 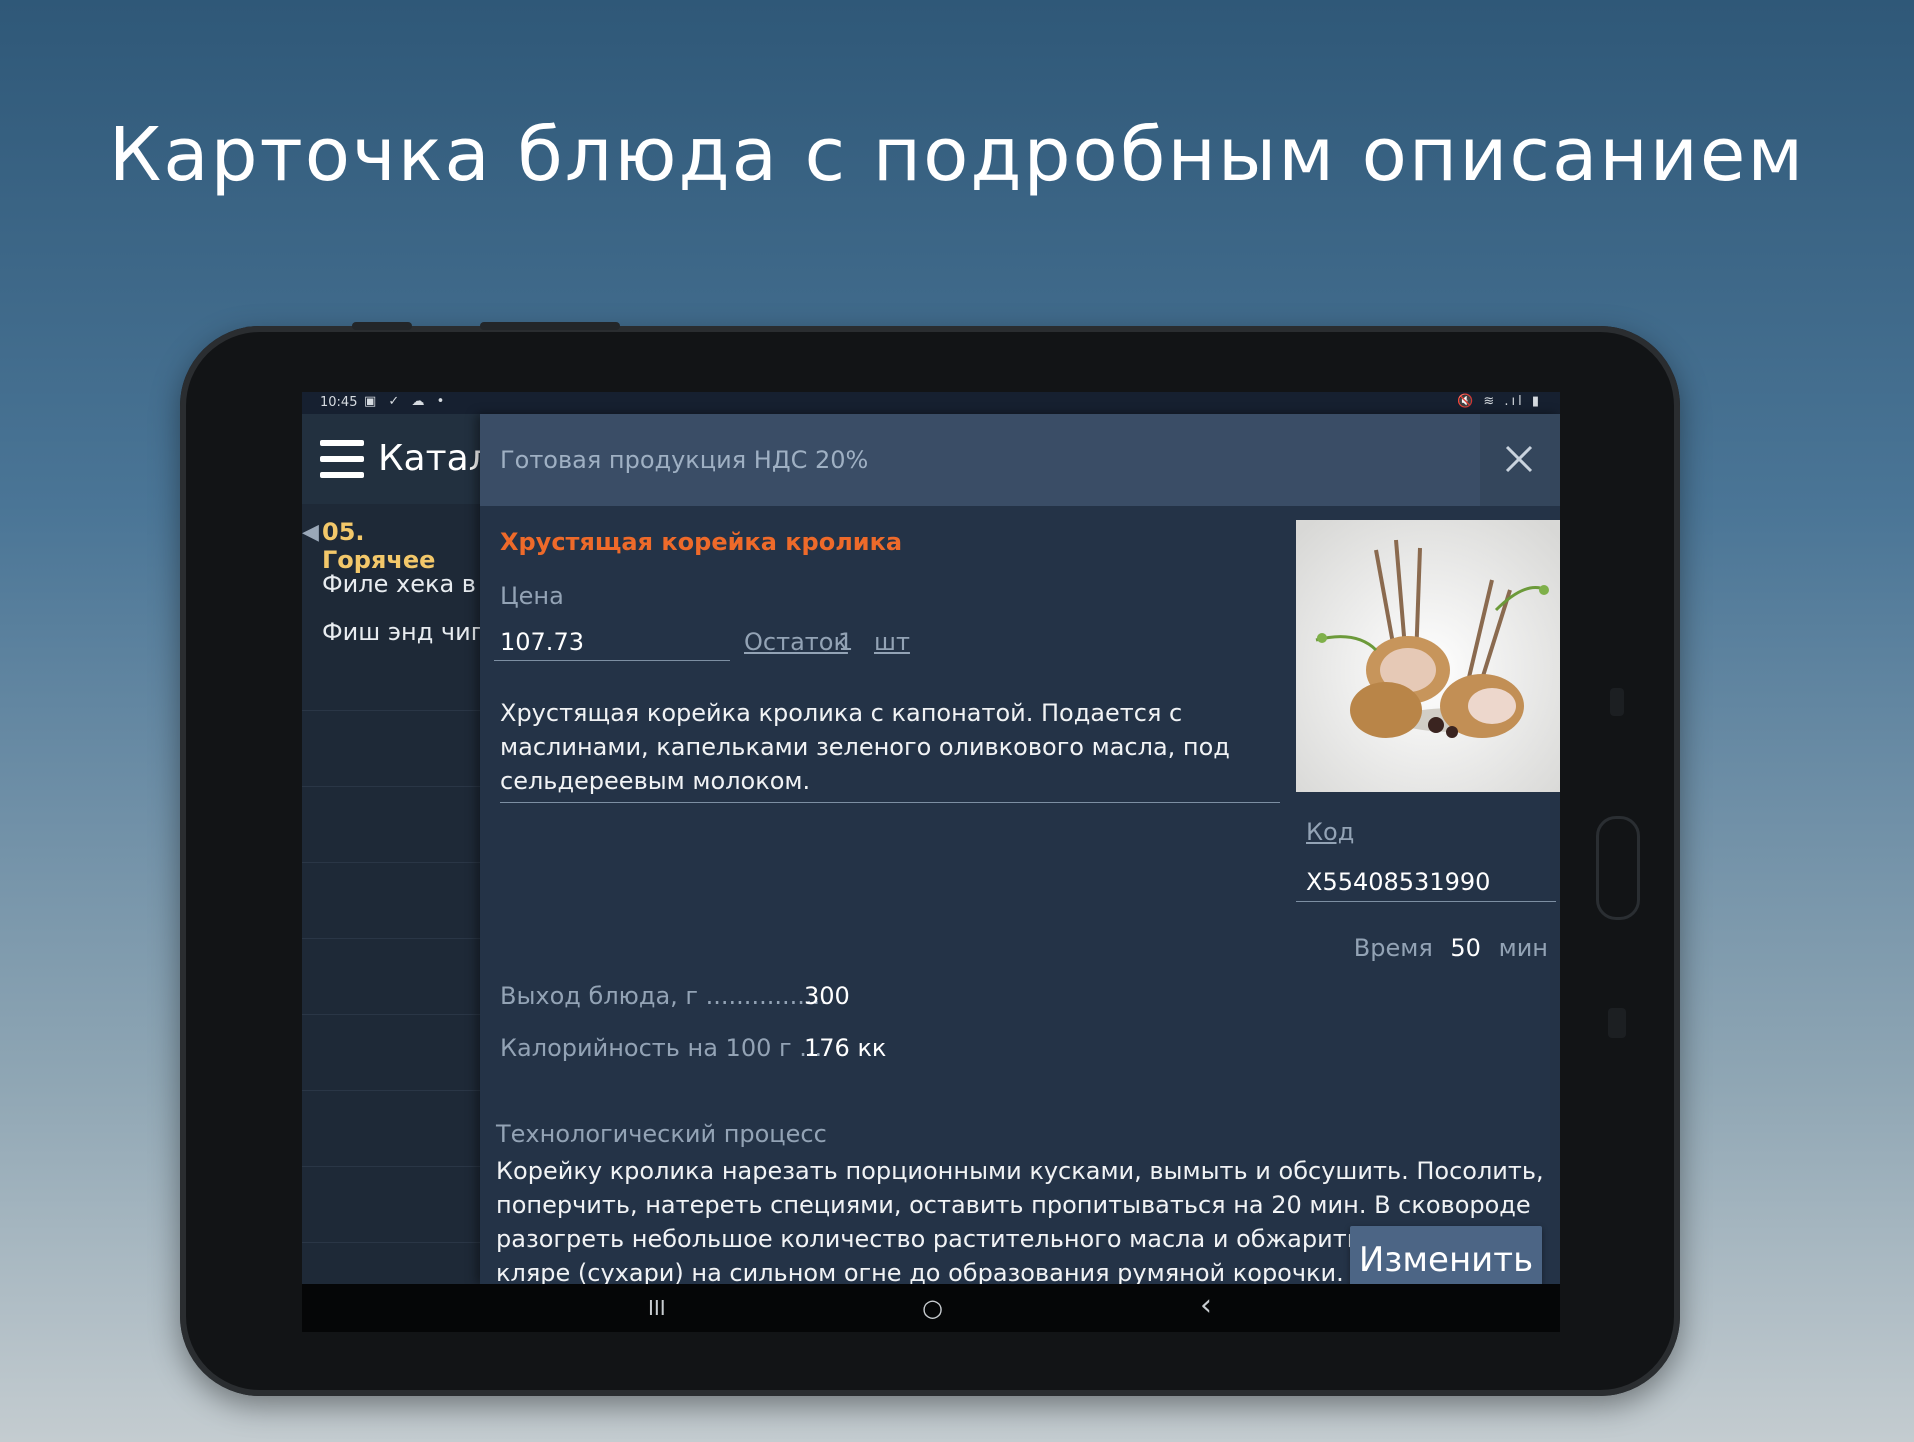 What do you see at coordinates (827, 996) in the screenshot?
I see `yield-value: 300` at bounding box center [827, 996].